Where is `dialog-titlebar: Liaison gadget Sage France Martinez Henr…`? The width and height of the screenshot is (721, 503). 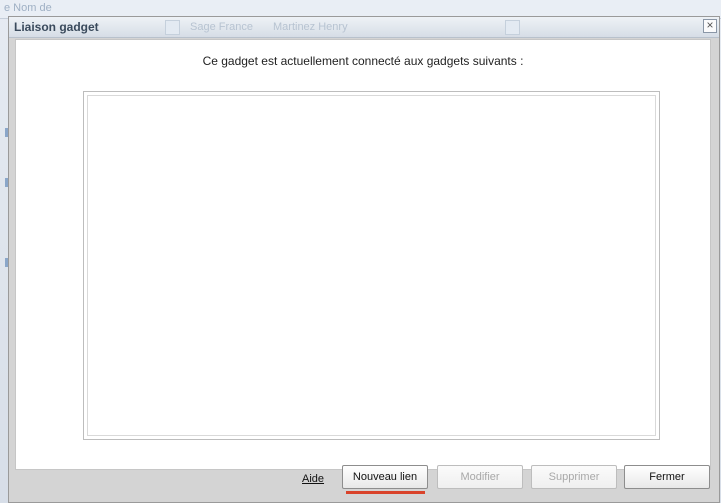 dialog-titlebar: Liaison gadget Sage France Martinez Henr… is located at coordinates (364, 27).